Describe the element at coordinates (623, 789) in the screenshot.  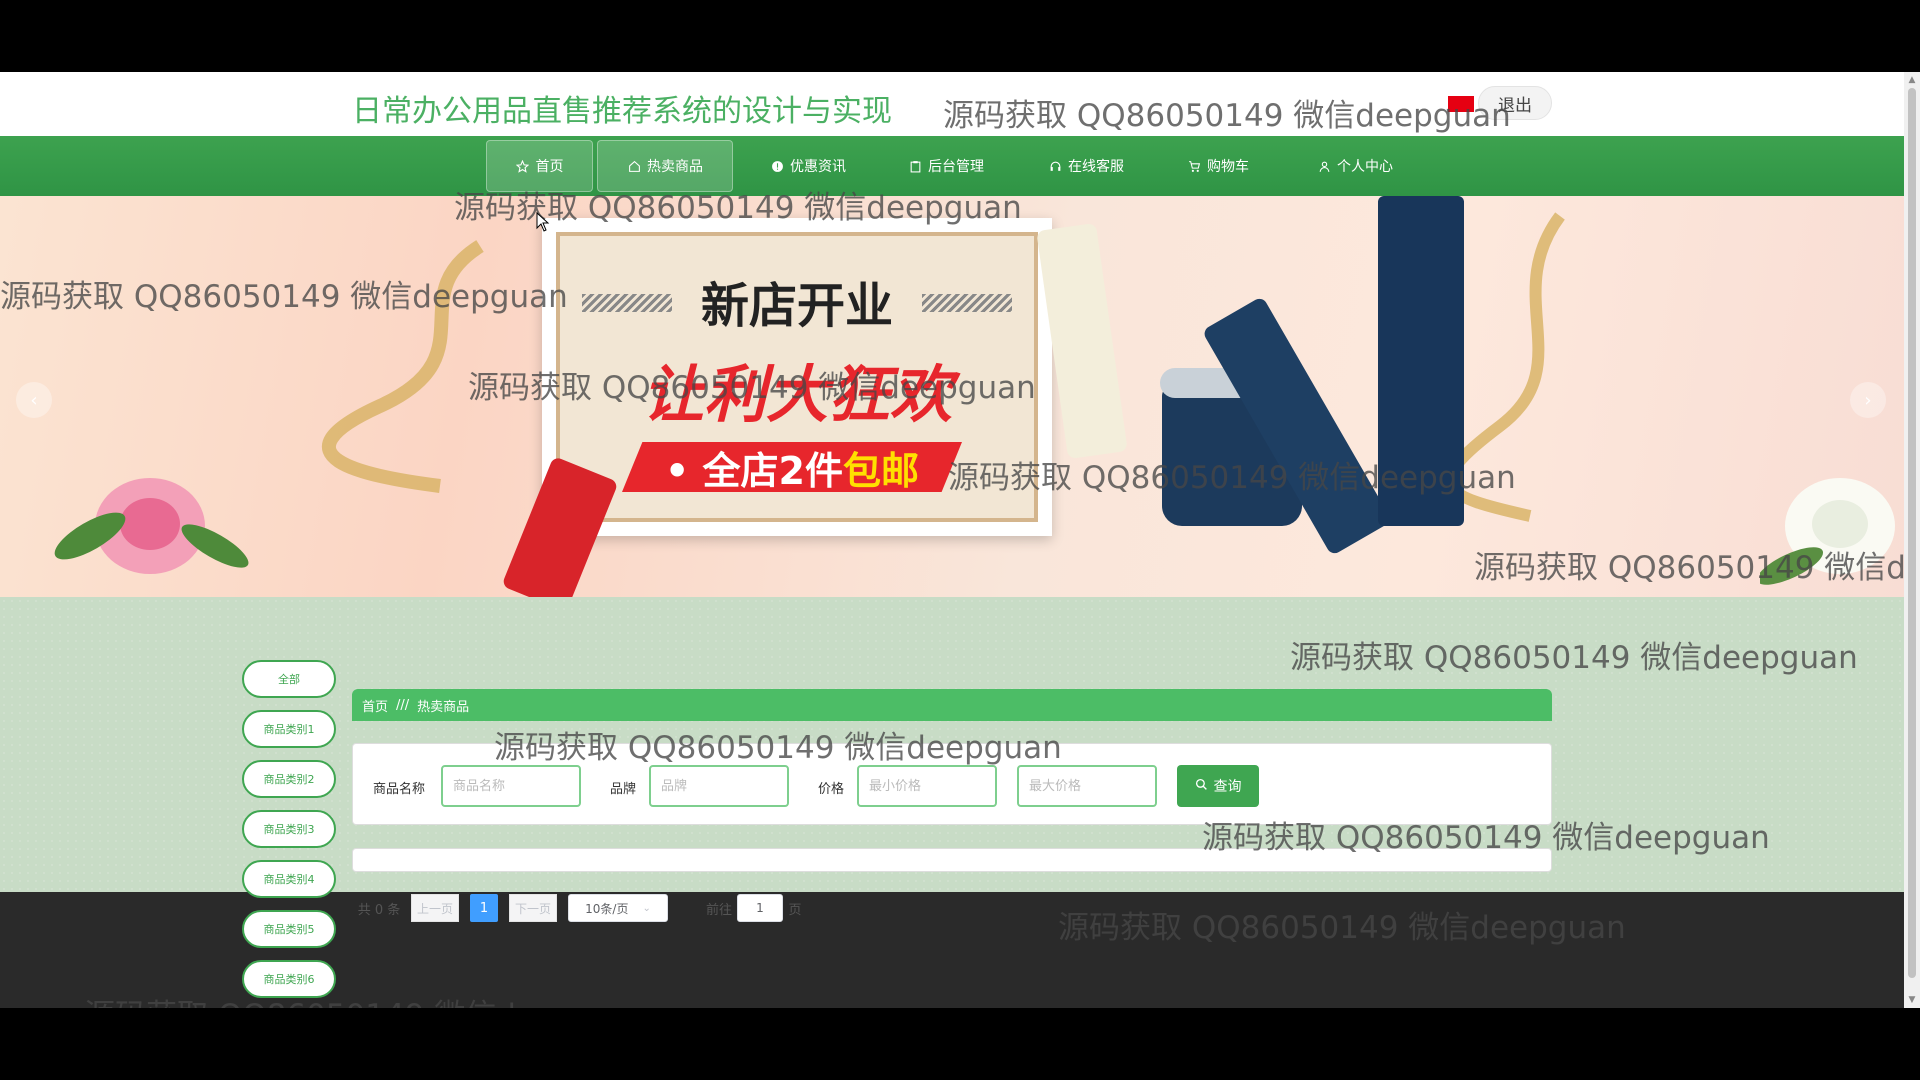
I see `brand-label: 品牌` at that location.